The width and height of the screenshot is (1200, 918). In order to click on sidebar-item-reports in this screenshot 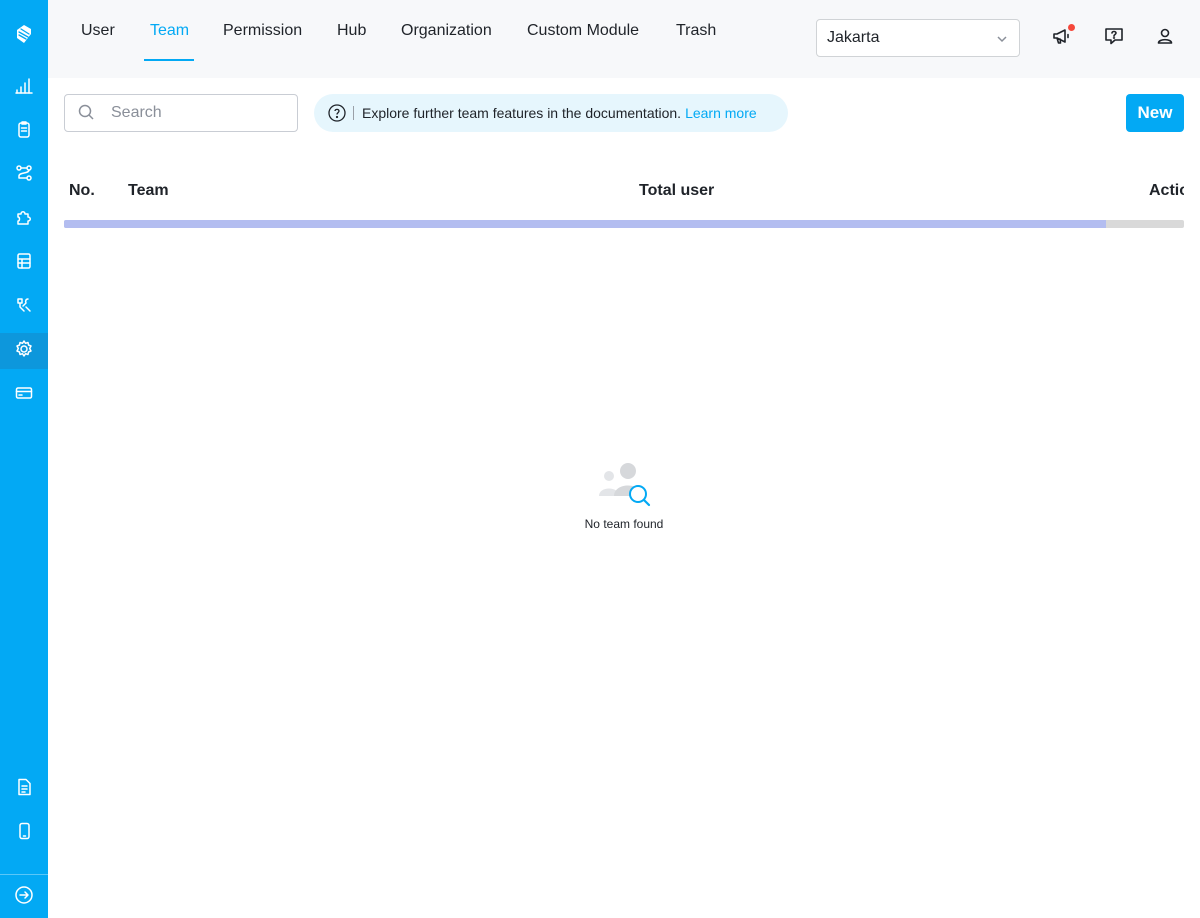, I will do `click(24, 263)`.